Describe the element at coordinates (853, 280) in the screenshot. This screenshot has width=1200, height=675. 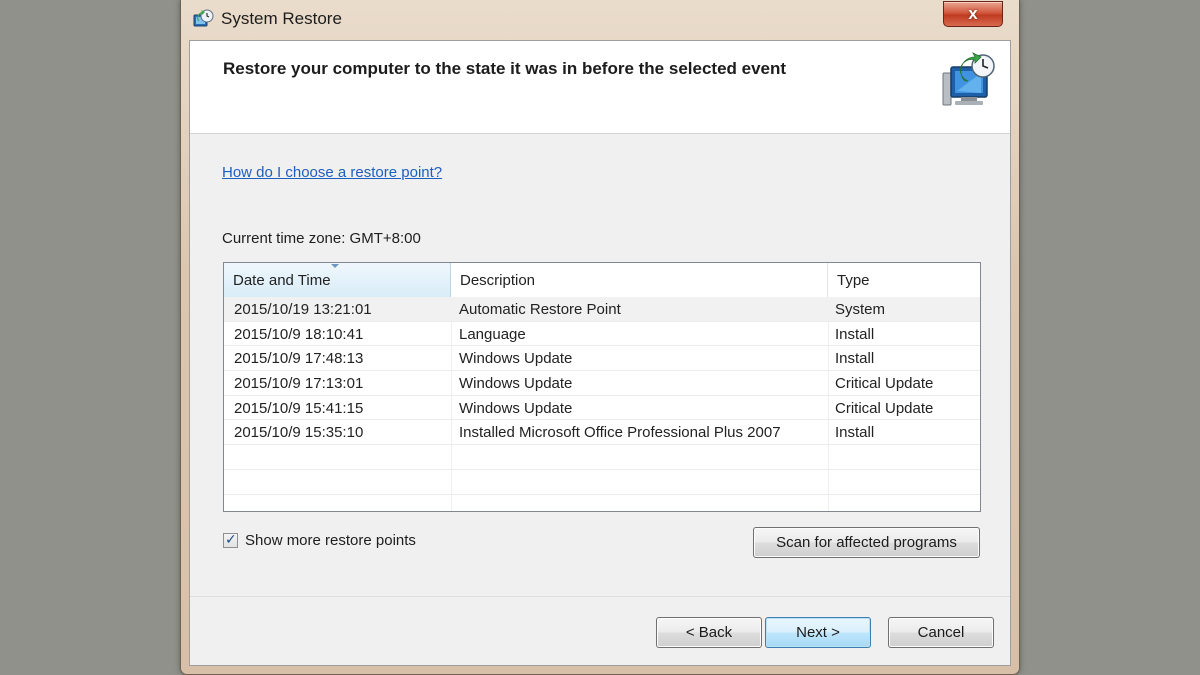
I see `column-header-label: Type` at that location.